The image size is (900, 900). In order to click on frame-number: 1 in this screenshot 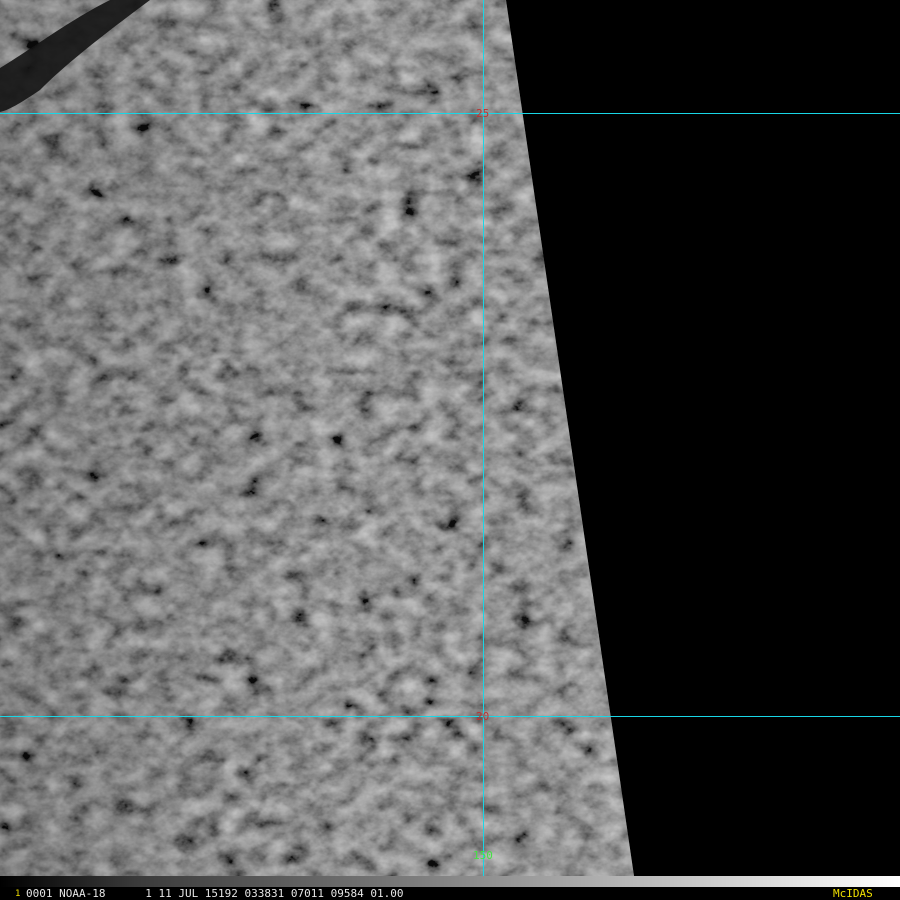, I will do `click(18, 894)`.